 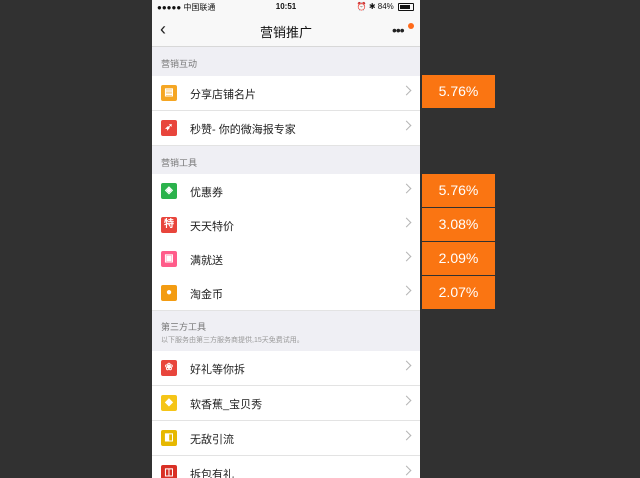 I want to click on section-title: 营销工具, so click(x=179, y=163).